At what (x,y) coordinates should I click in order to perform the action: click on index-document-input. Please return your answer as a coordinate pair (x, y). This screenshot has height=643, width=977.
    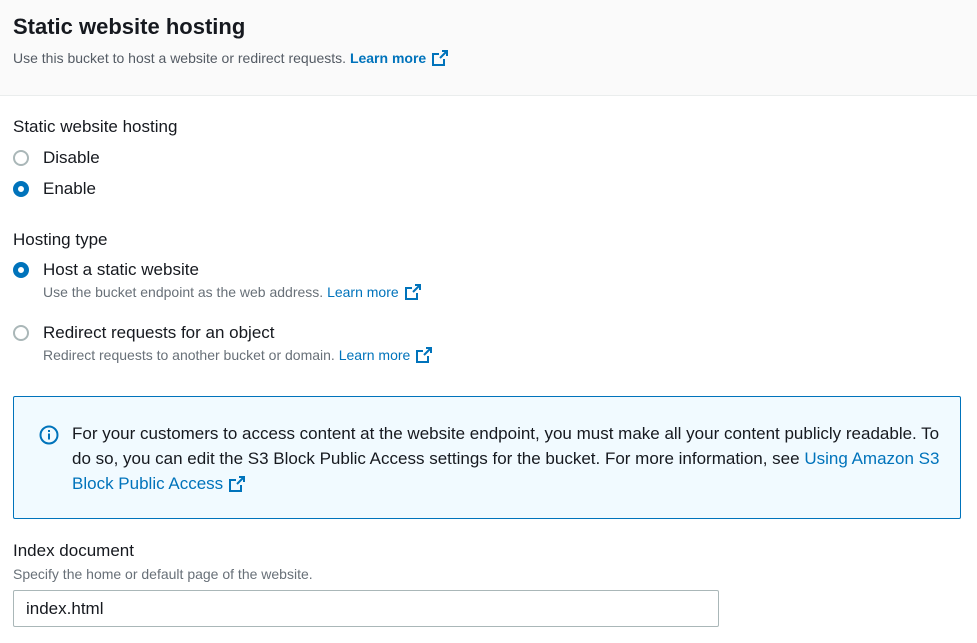
    Looking at the image, I should click on (366, 608).